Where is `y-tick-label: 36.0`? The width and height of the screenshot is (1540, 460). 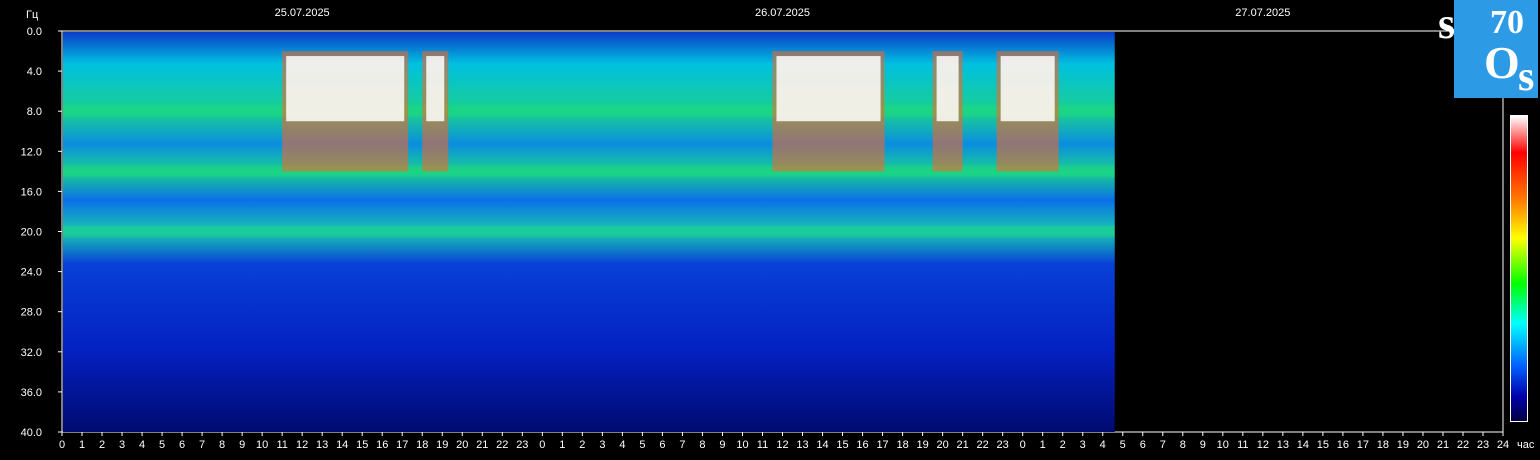
y-tick-label: 36.0 is located at coordinates (31, 393).